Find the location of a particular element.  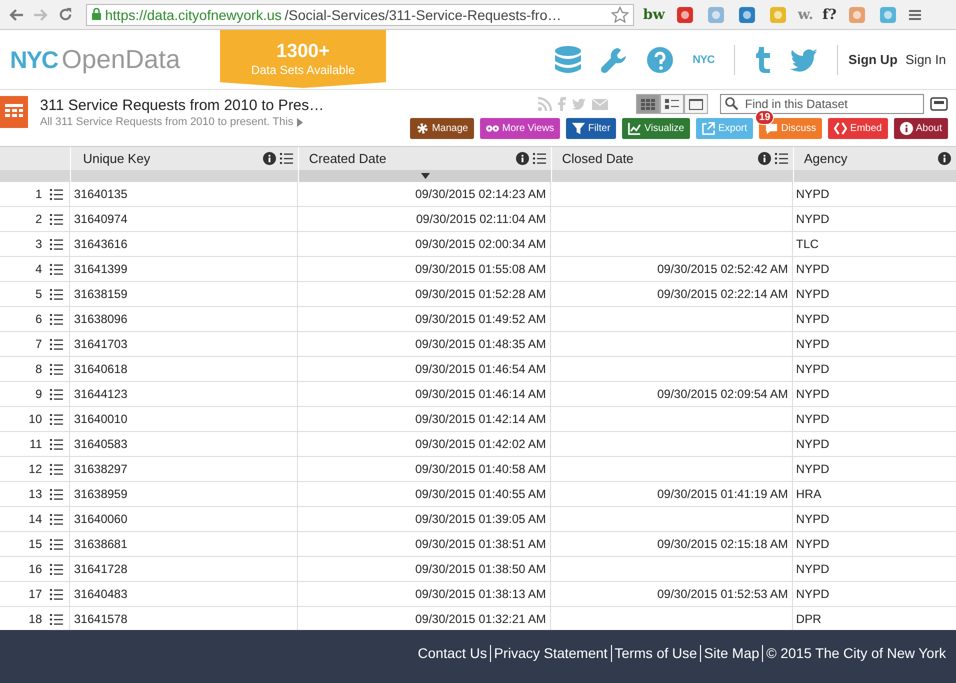

database-icon is located at coordinates (568, 59).